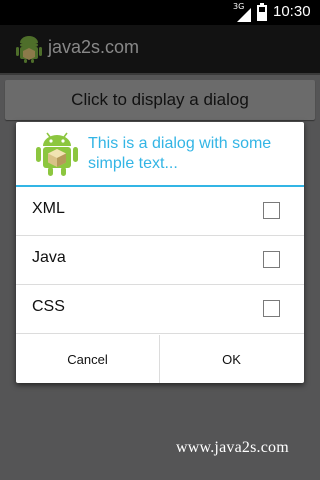  Describe the element at coordinates (262, 12) in the screenshot. I see `battery-icon` at that location.